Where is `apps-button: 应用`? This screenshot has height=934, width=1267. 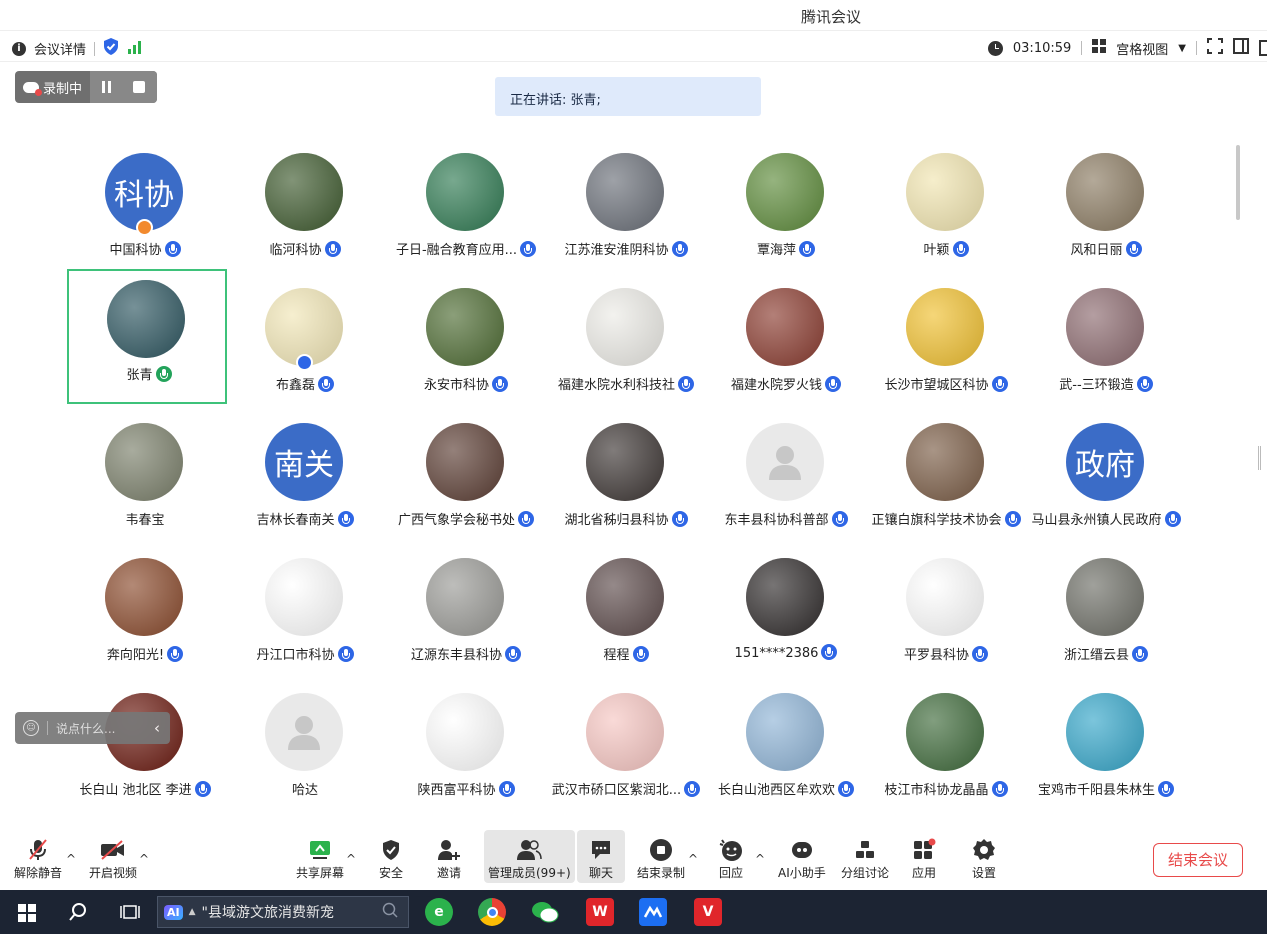
apps-button: 应用 is located at coordinates (924, 858).